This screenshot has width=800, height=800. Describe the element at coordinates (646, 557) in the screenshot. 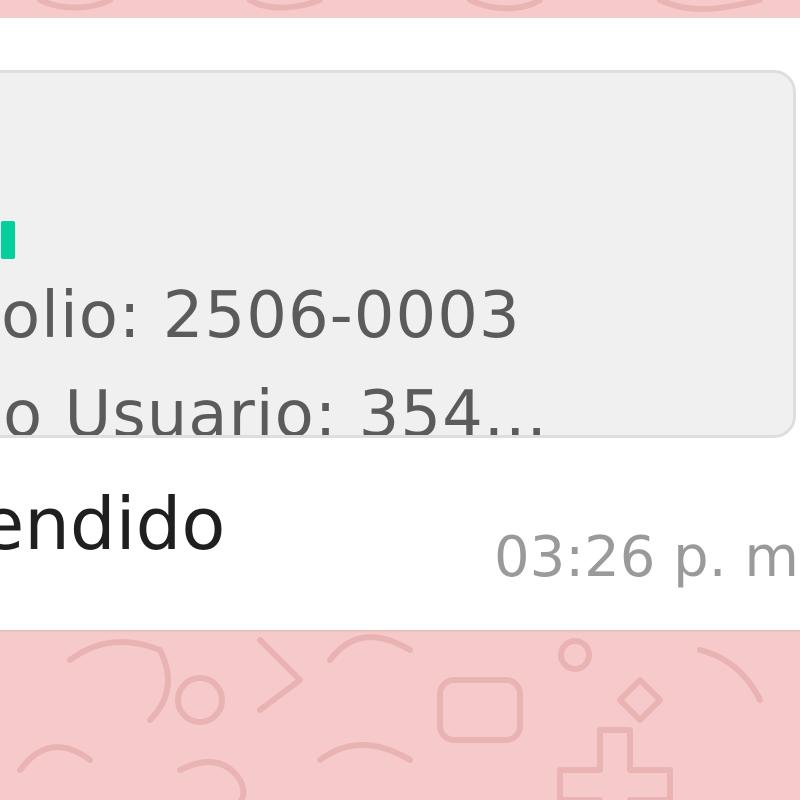

I see `message-timestamp: 03:26 p. m` at that location.